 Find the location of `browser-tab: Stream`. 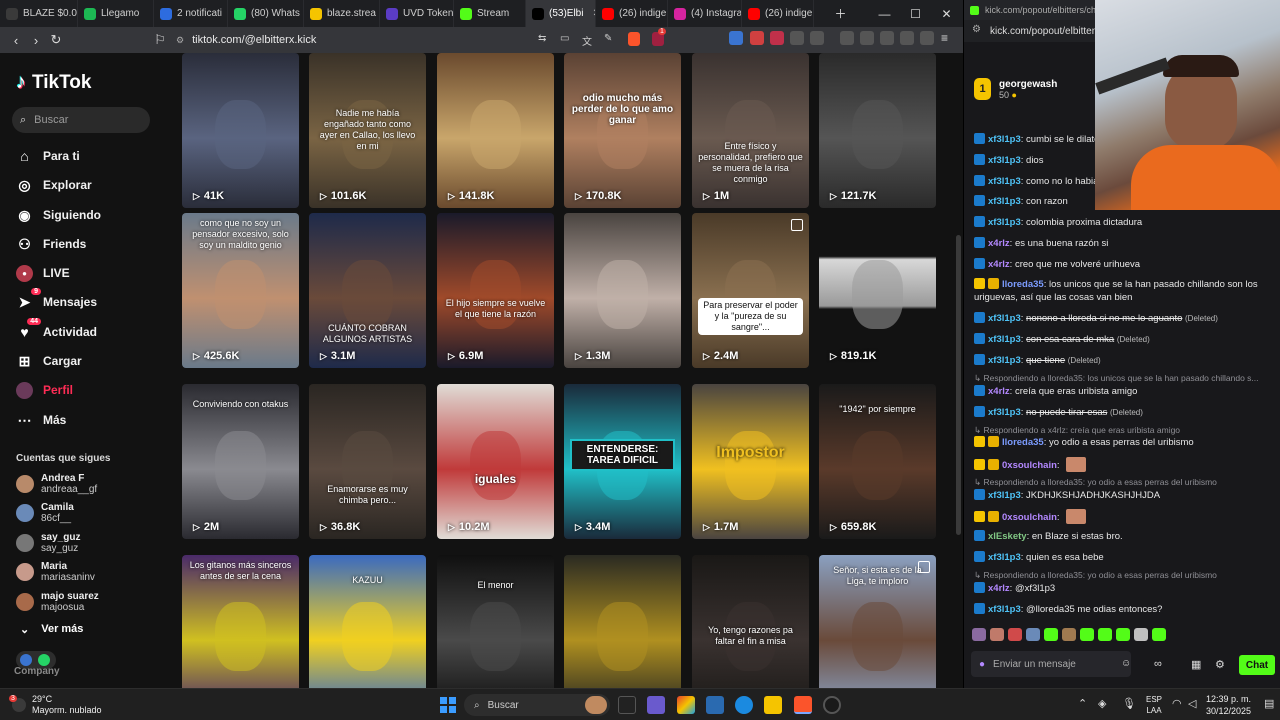

browser-tab: Stream is located at coordinates (490, 13).